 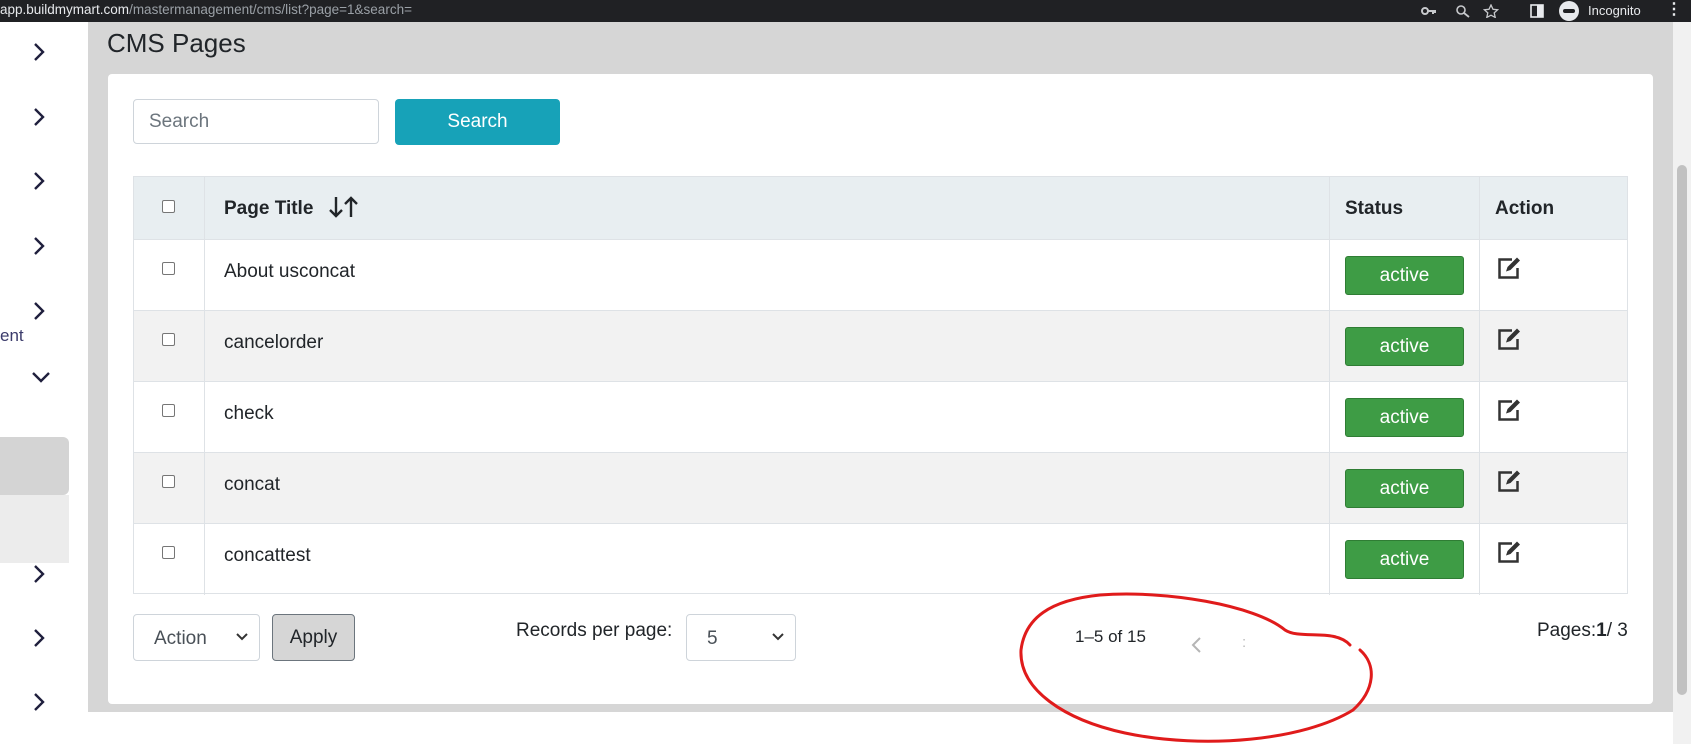 What do you see at coordinates (1491, 11) in the screenshot?
I see `star-icon` at bounding box center [1491, 11].